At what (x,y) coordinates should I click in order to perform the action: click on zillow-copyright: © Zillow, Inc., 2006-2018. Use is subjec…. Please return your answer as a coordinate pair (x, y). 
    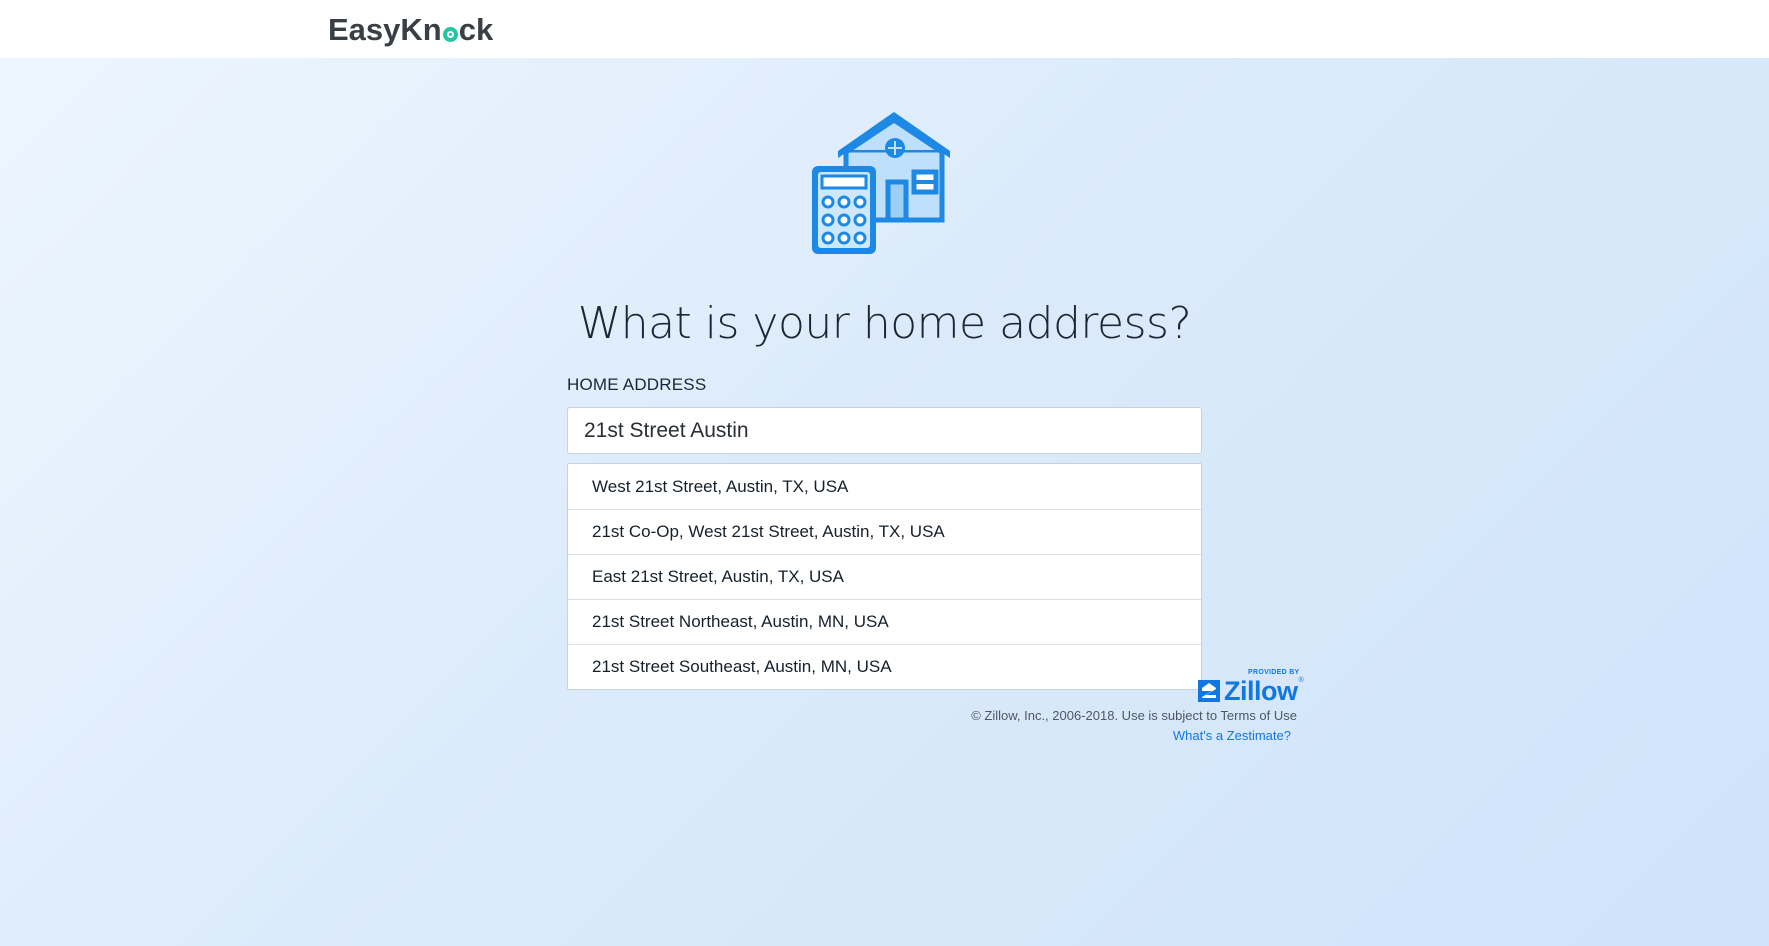
    Looking at the image, I should click on (1134, 715).